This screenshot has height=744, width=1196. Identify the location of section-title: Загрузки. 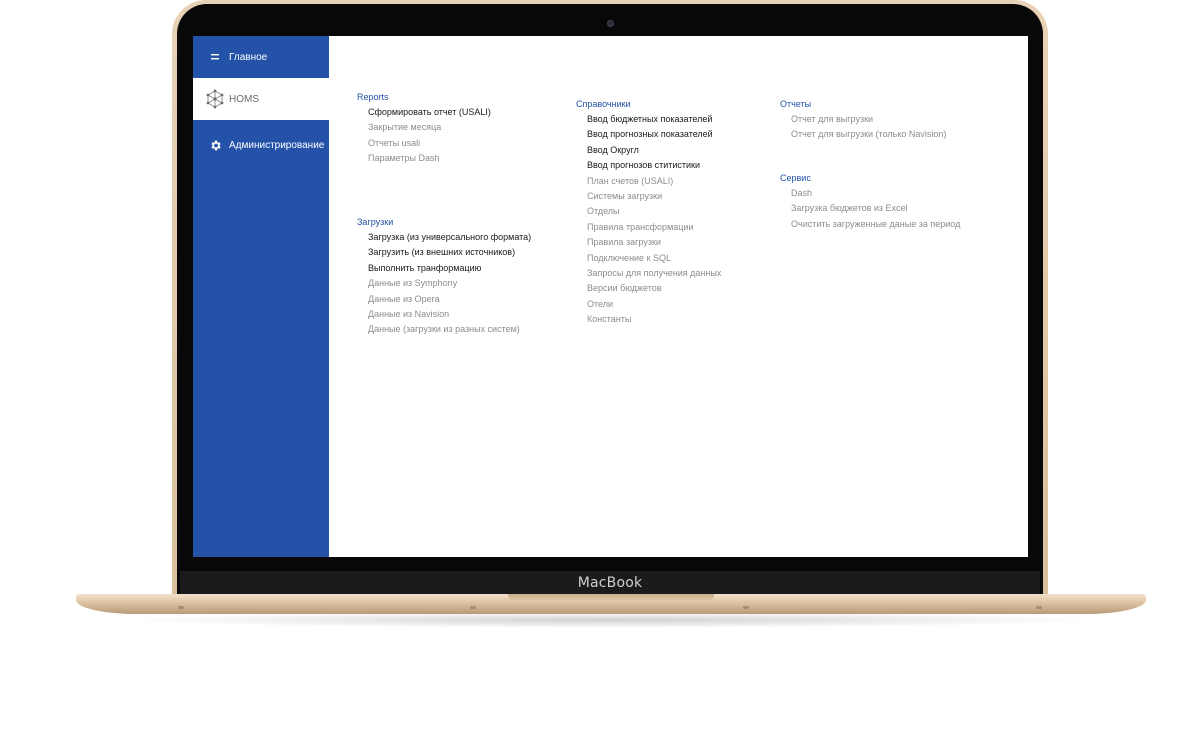
(375, 222).